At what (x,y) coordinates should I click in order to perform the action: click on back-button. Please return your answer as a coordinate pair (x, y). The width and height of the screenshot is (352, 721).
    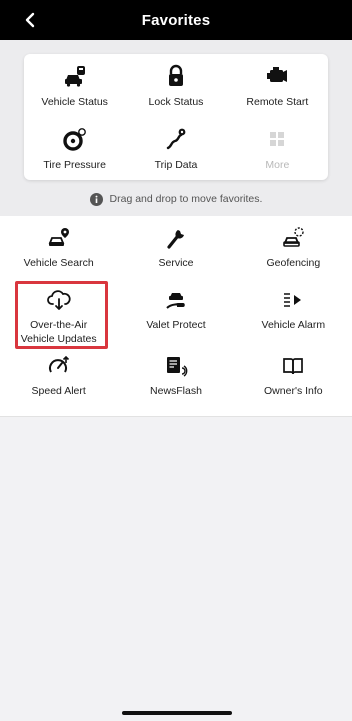
    Looking at the image, I should click on (30, 20).